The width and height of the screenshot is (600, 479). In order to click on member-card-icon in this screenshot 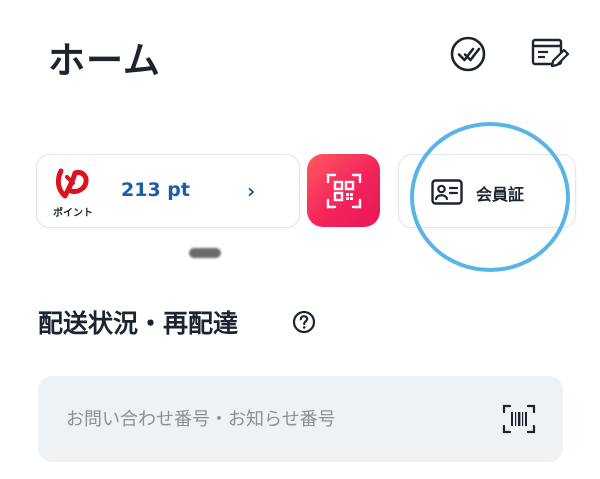, I will do `click(447, 192)`.